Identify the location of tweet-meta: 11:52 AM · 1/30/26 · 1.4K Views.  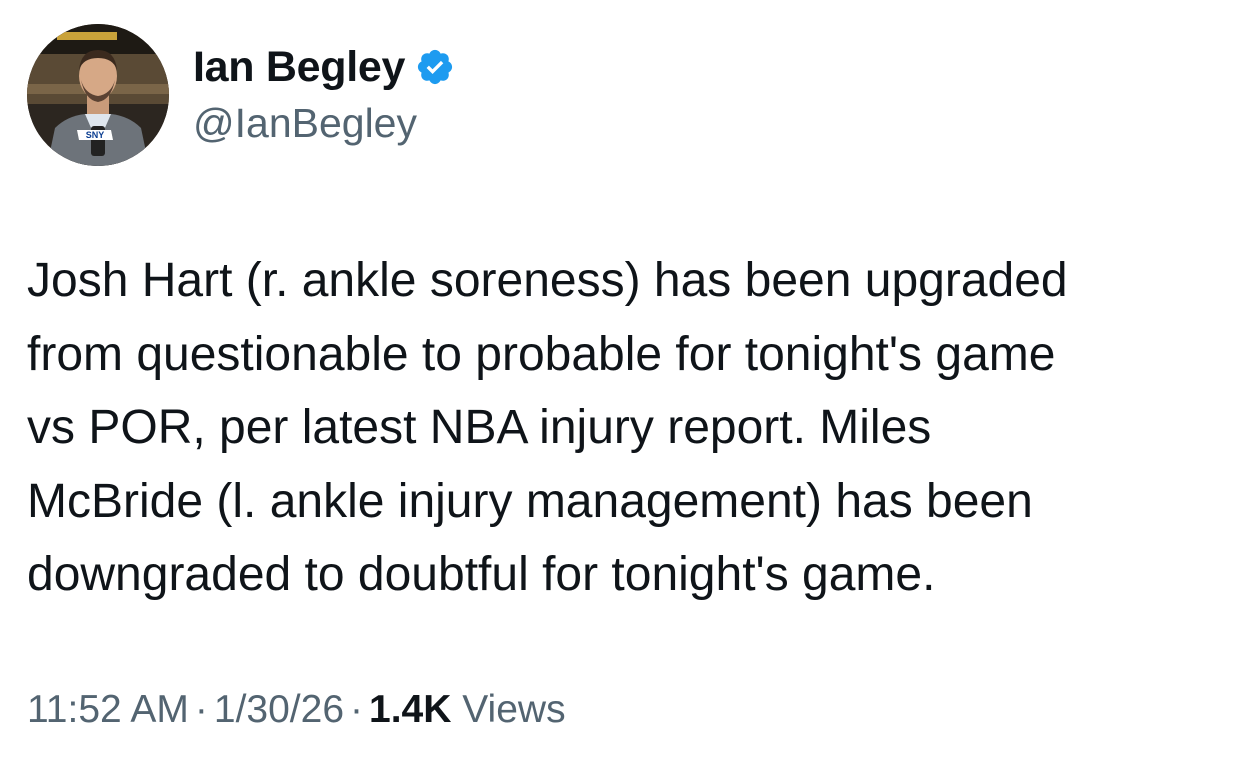
(296, 710).